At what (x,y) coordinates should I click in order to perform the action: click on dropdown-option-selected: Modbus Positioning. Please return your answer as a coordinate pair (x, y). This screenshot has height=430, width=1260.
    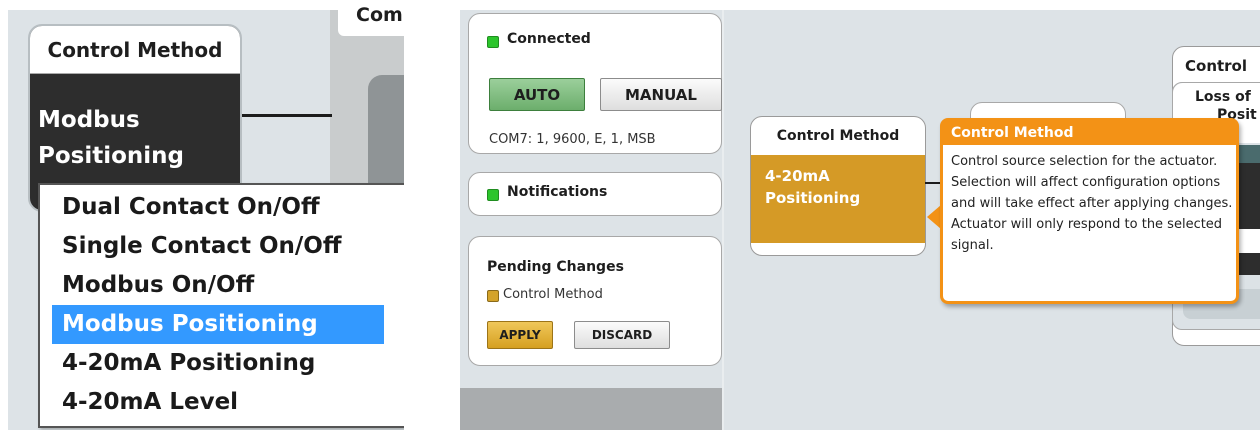
    Looking at the image, I should click on (218, 324).